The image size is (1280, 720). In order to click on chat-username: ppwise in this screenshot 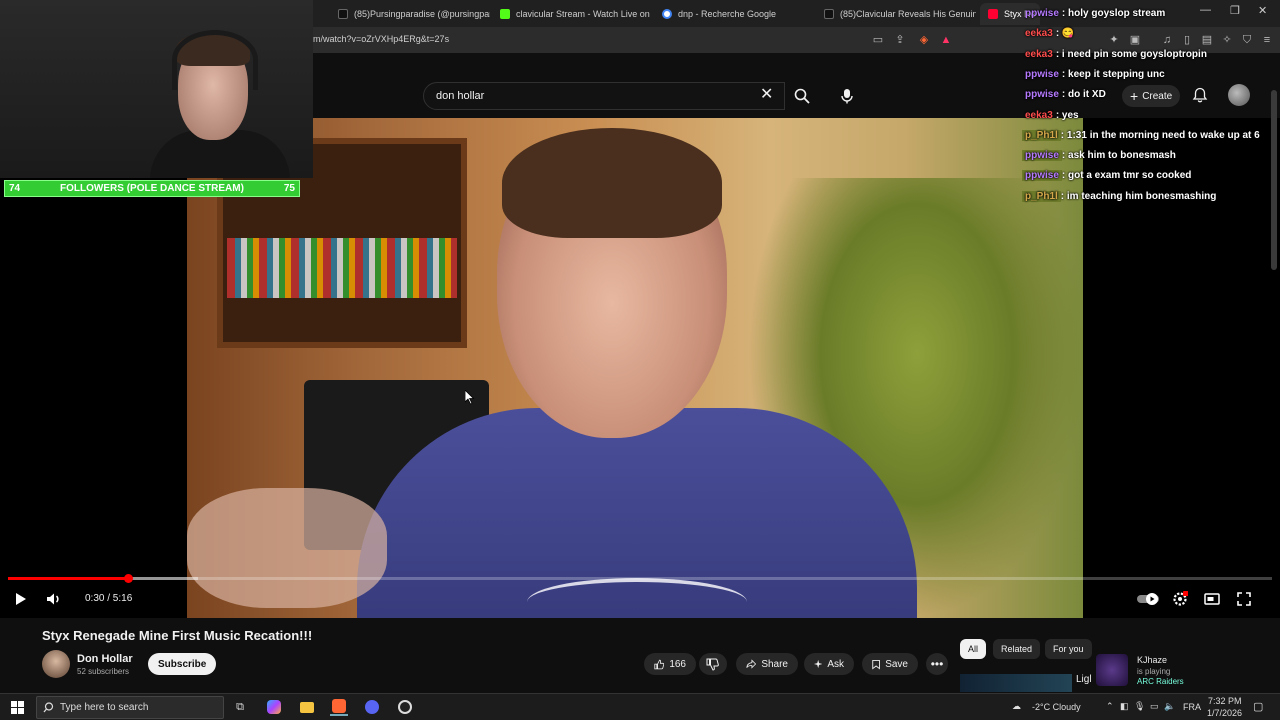, I will do `click(1042, 156)`.